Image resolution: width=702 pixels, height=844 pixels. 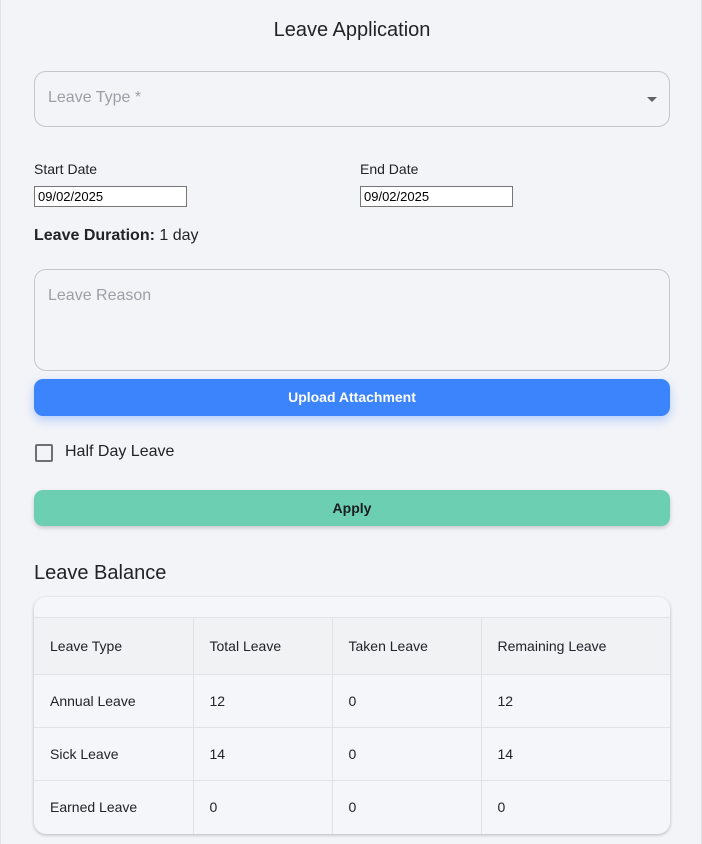 I want to click on half-day-label: Half Day Leave, so click(x=119, y=452).